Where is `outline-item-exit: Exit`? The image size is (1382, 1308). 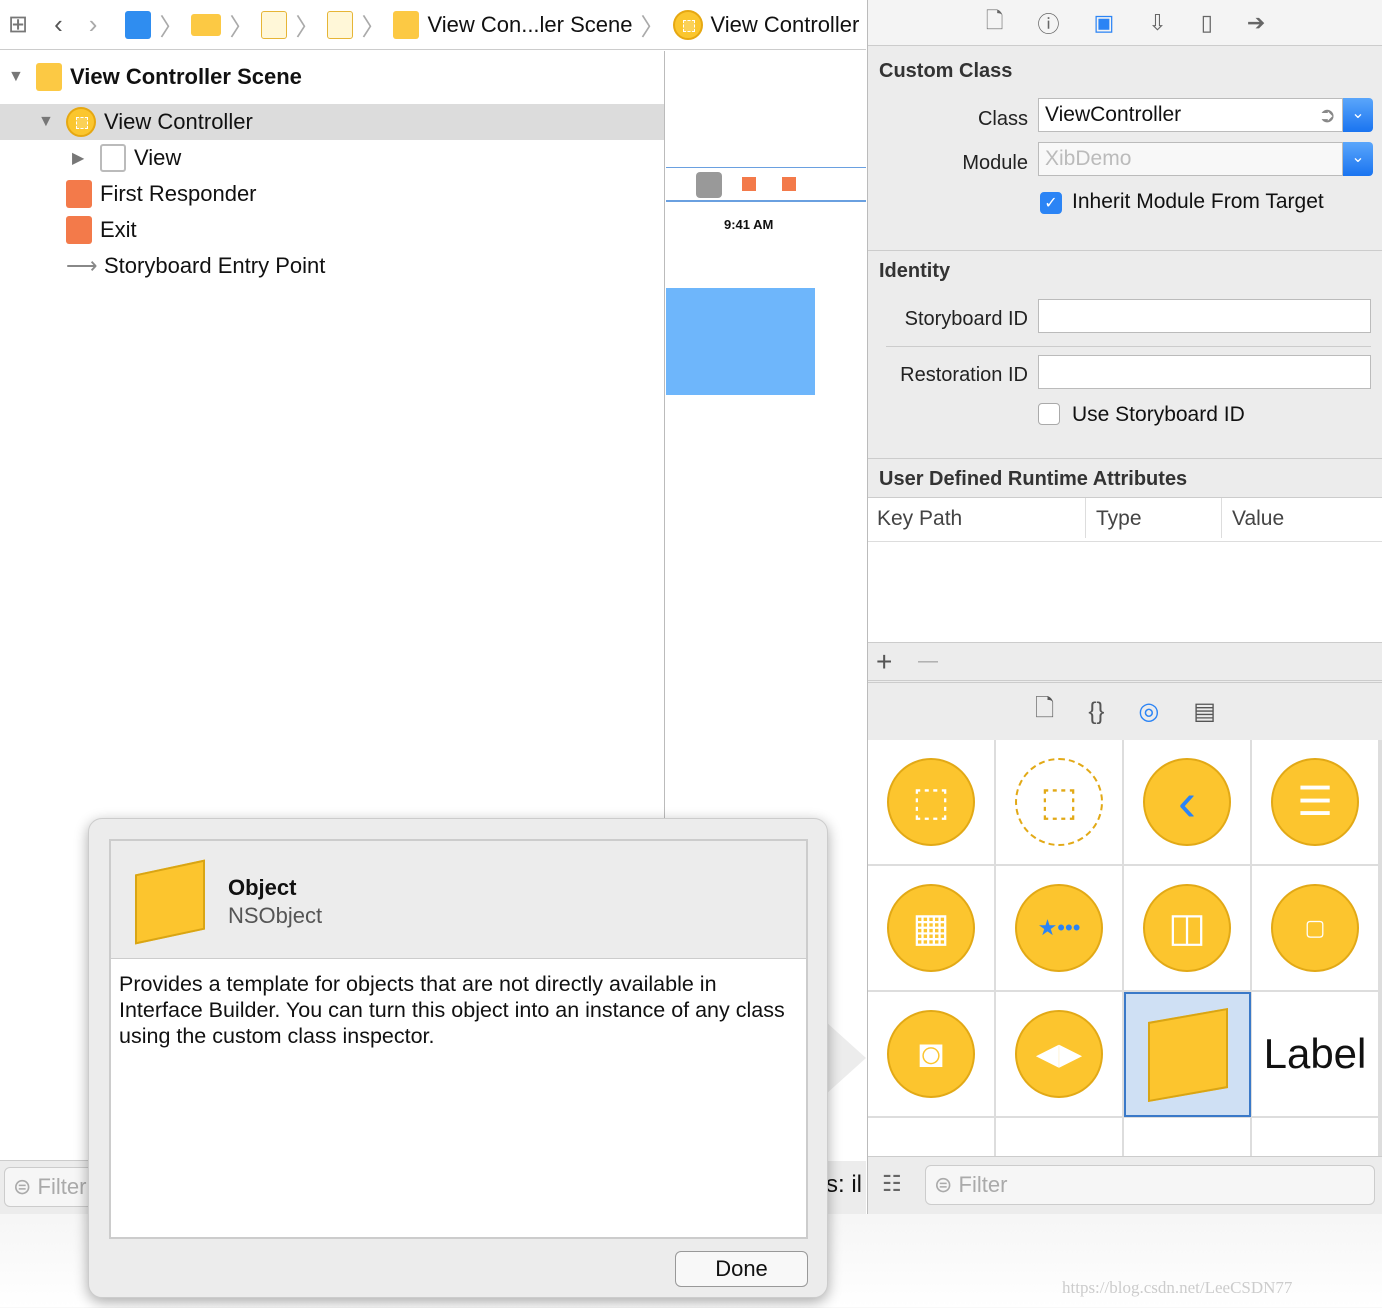
outline-item-exit: Exit is located at coordinates (101, 230).